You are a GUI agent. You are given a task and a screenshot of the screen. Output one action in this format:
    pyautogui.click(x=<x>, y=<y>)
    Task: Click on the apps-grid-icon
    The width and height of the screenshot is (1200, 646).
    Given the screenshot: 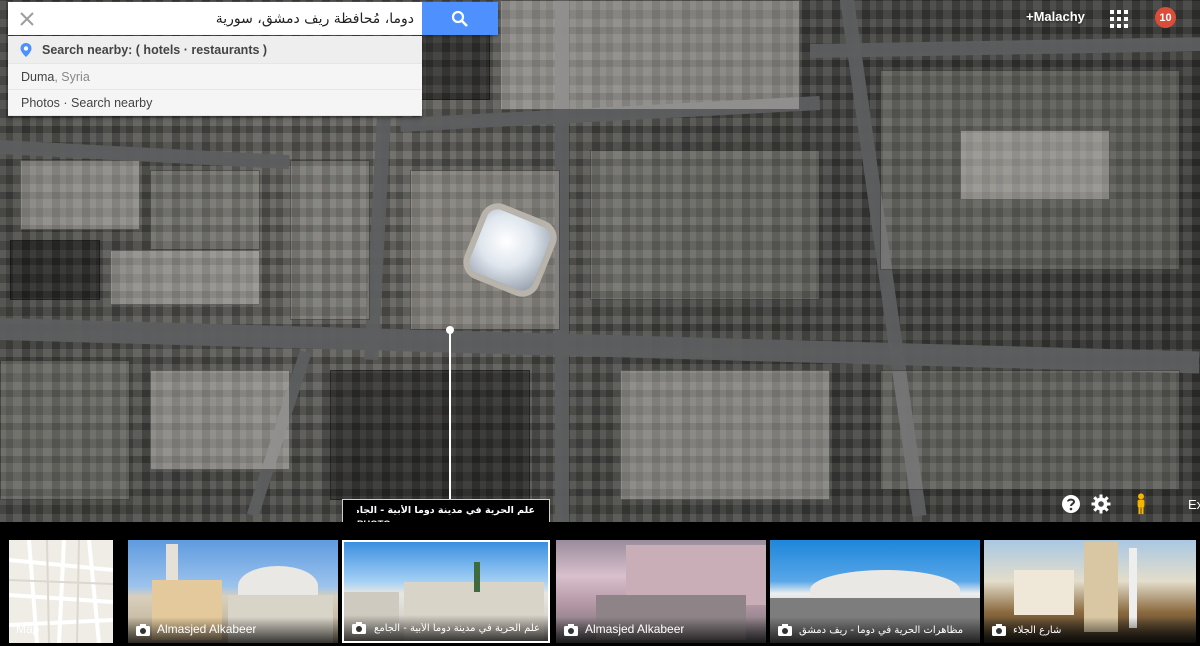 What is the action you would take?
    pyautogui.click(x=1119, y=19)
    